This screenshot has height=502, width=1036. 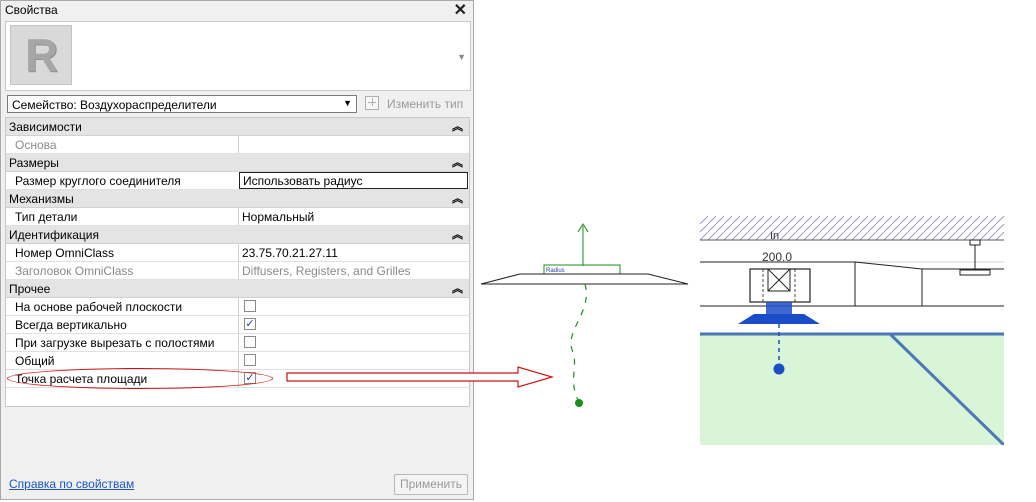 What do you see at coordinates (46, 217) in the screenshot?
I see `property-name: Тип детали` at bounding box center [46, 217].